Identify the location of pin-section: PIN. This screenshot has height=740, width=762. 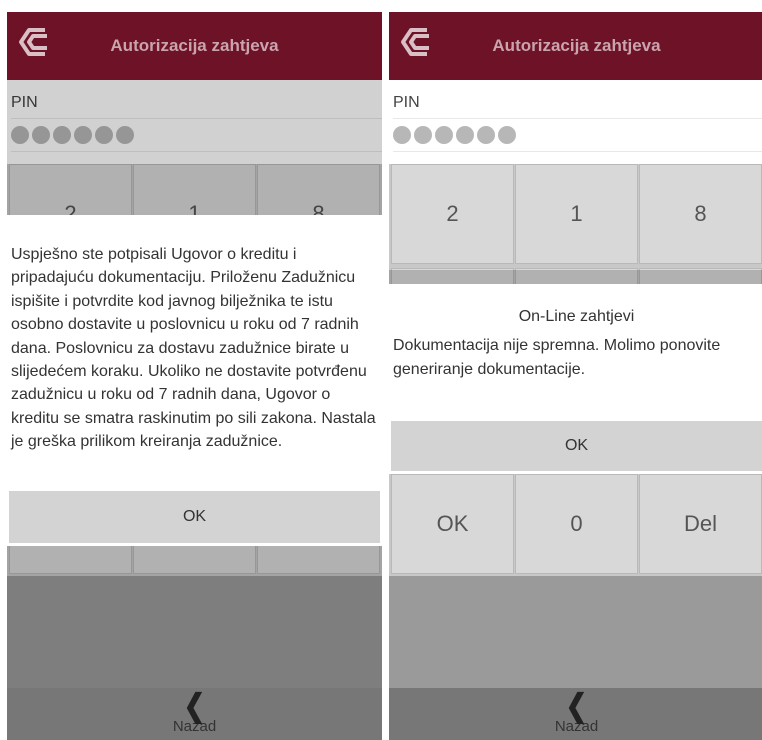
(575, 122).